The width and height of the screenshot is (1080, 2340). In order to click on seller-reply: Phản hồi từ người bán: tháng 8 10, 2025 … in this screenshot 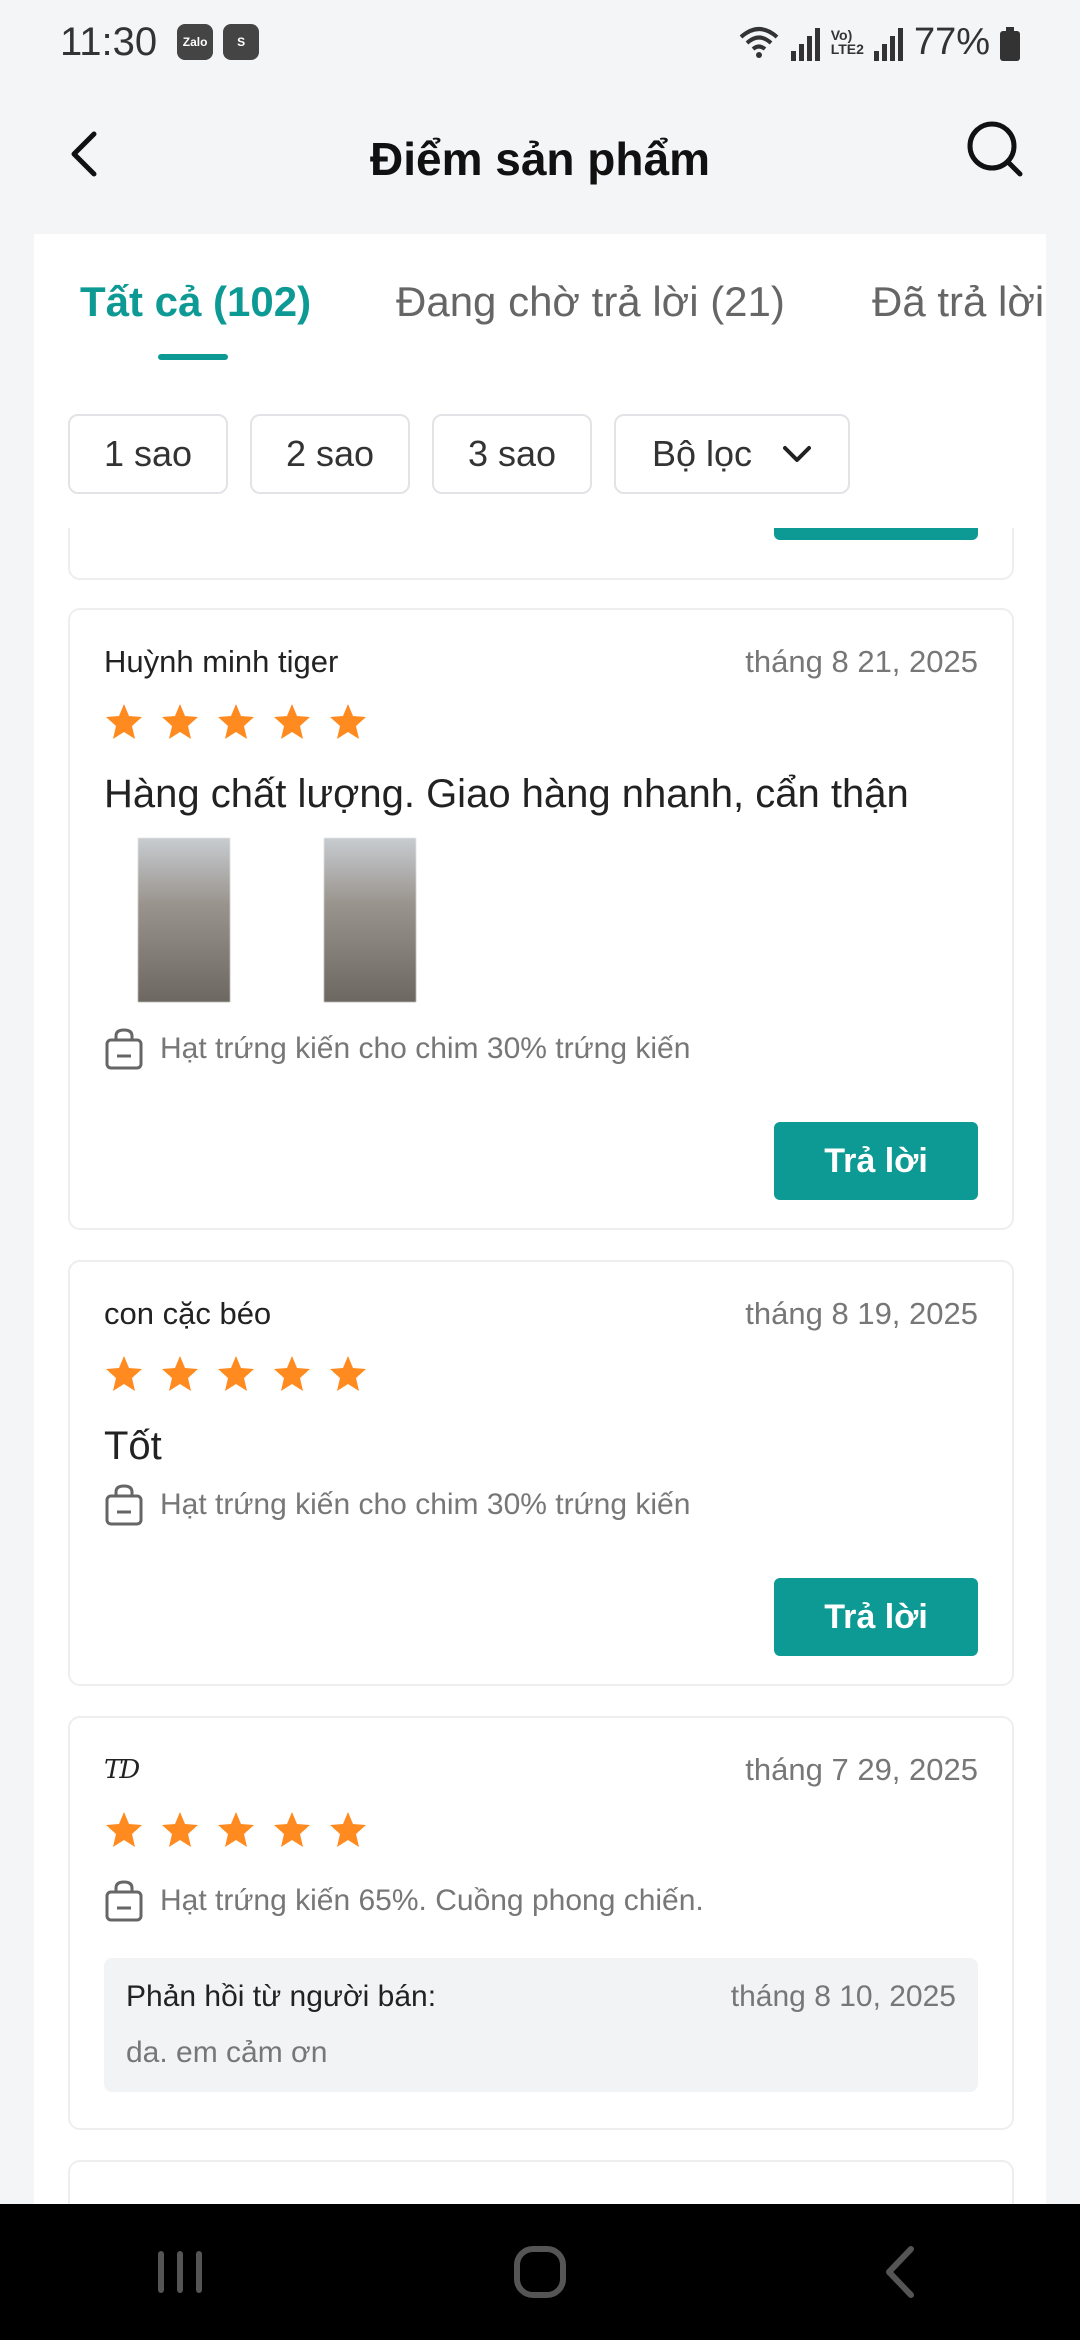, I will do `click(541, 2025)`.